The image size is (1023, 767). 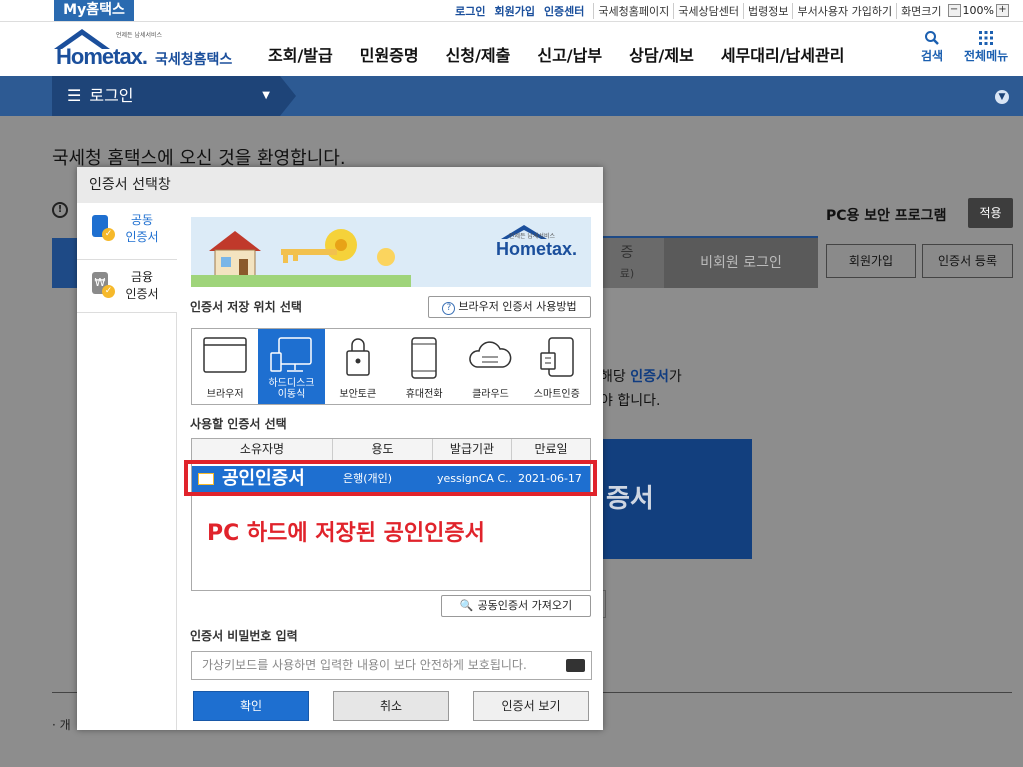 What do you see at coordinates (262, 449) in the screenshot?
I see `col-owner: 소유자명` at bounding box center [262, 449].